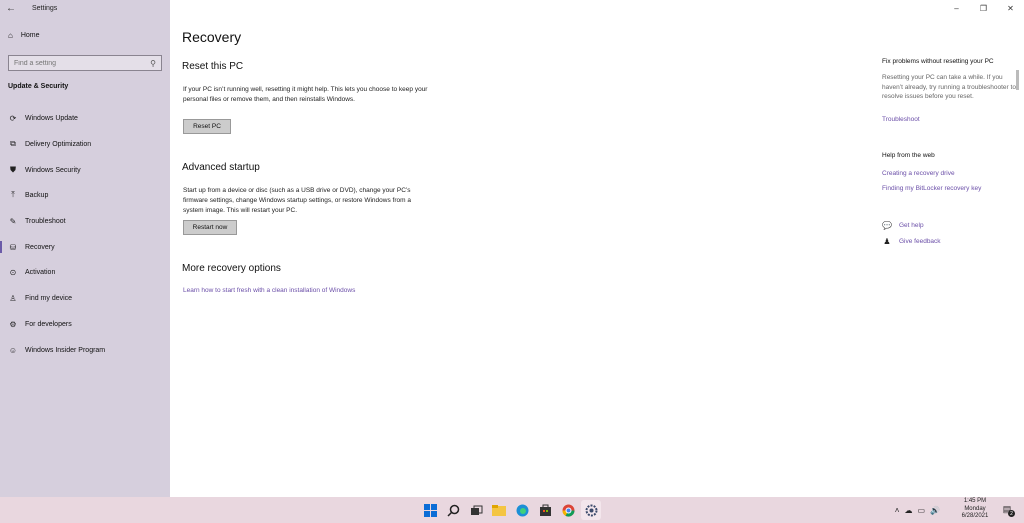  I want to click on file-explorer-button, so click(499, 510).